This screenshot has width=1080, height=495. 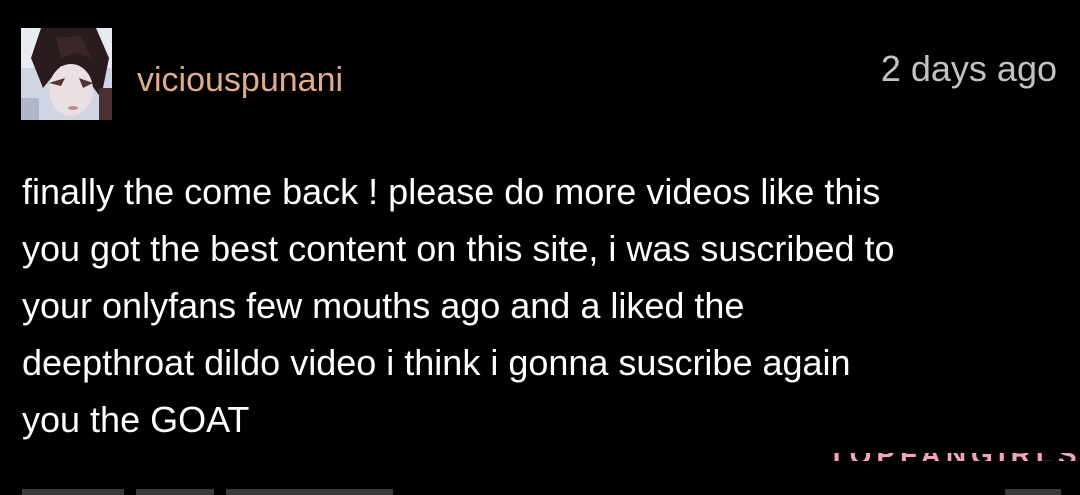 I want to click on watermark-text: TOPFANGIRLS, so click(x=953, y=457).